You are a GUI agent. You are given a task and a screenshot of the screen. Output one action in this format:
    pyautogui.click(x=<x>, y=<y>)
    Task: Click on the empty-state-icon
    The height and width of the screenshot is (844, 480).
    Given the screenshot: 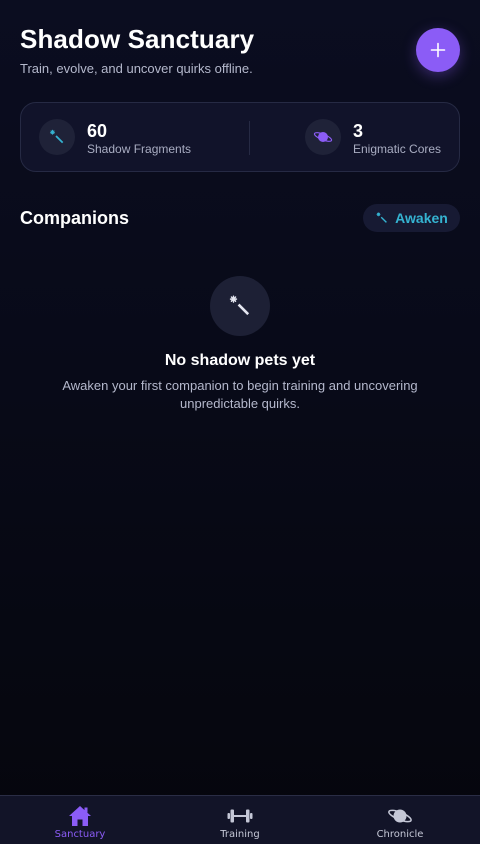 What is the action you would take?
    pyautogui.click(x=240, y=306)
    